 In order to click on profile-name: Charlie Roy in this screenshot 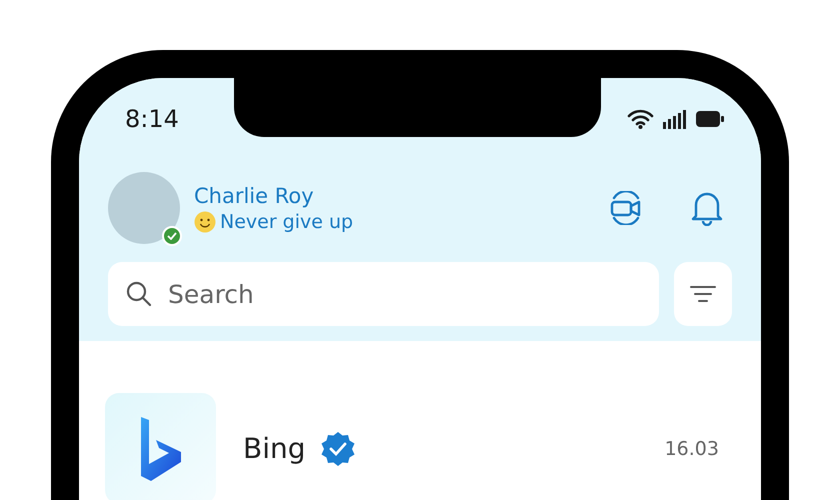, I will do `click(254, 196)`.